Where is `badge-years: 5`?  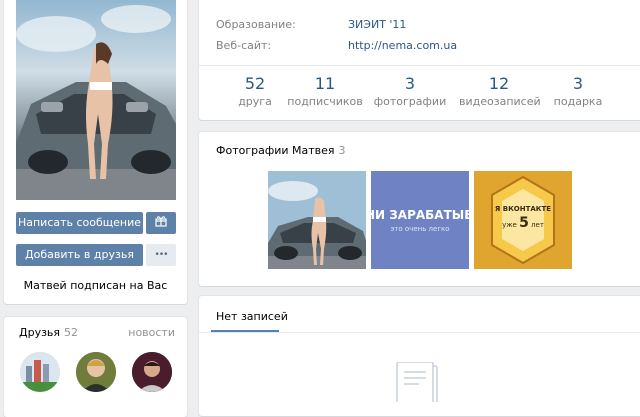
badge-years: 5 is located at coordinates (524, 223).